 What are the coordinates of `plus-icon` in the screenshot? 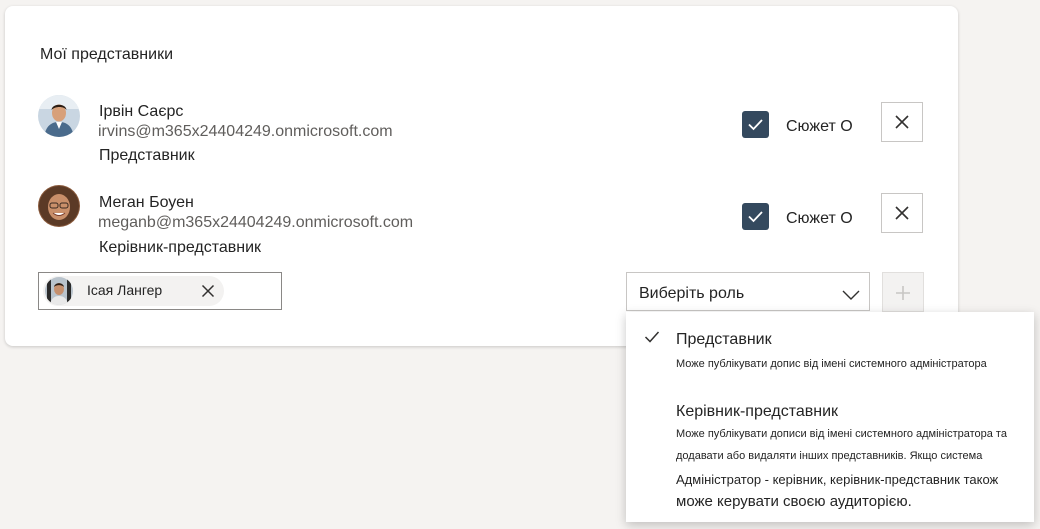 It's located at (903, 293).